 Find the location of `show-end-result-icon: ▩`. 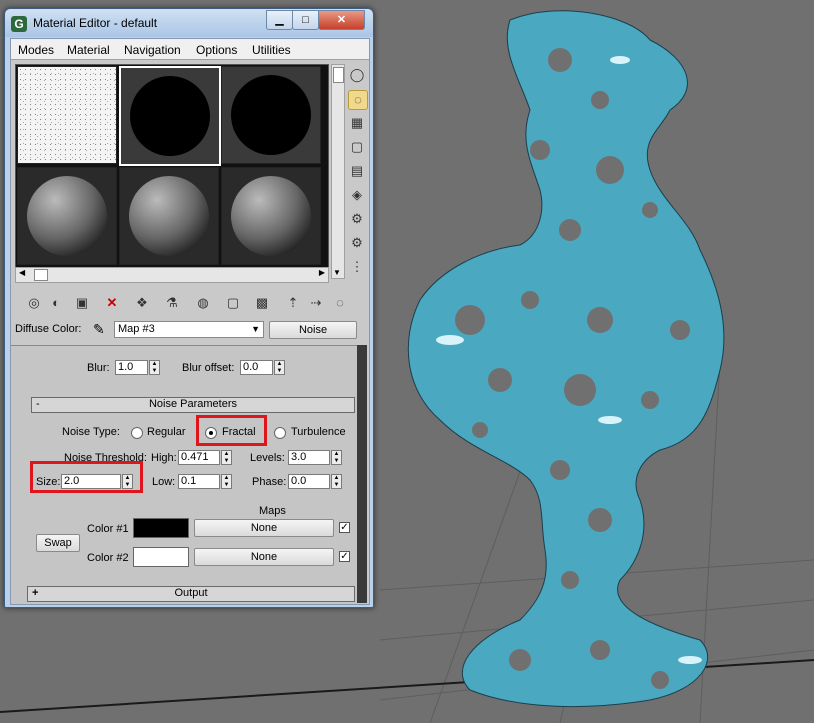

show-end-result-icon: ▩ is located at coordinates (262, 303).